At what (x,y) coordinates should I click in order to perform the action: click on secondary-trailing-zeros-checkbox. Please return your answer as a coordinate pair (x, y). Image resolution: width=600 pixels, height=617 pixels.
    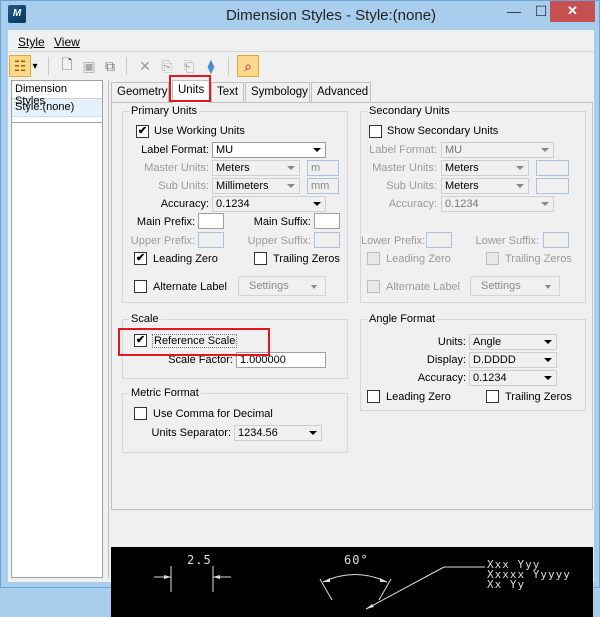
    Looking at the image, I should click on (492, 258).